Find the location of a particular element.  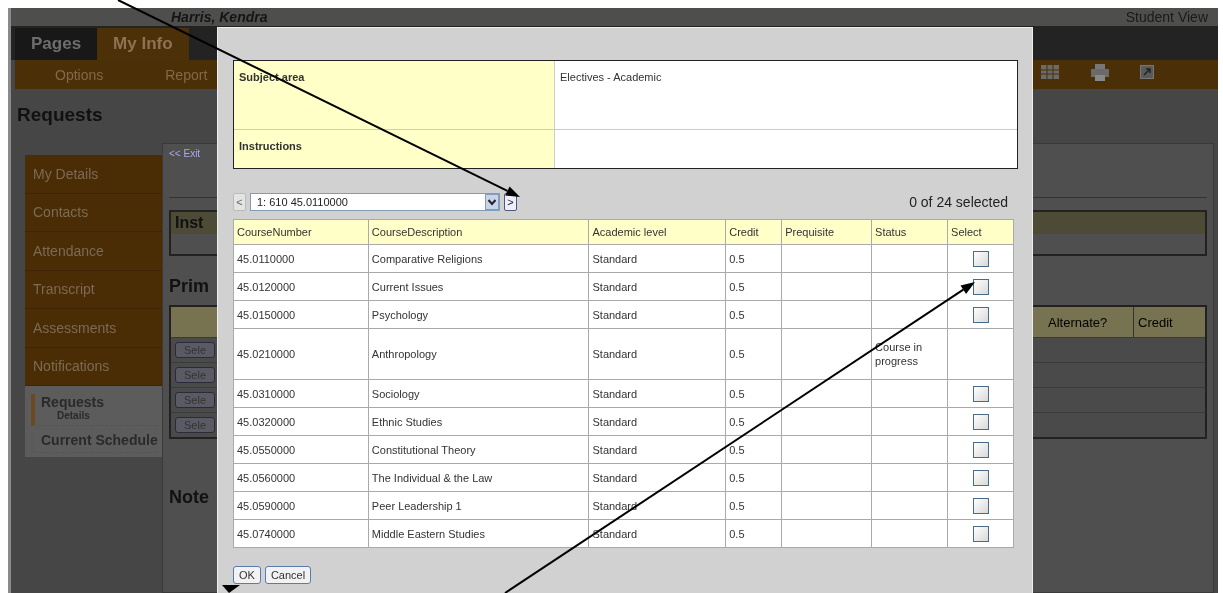

ok-button: OK is located at coordinates (247, 575).